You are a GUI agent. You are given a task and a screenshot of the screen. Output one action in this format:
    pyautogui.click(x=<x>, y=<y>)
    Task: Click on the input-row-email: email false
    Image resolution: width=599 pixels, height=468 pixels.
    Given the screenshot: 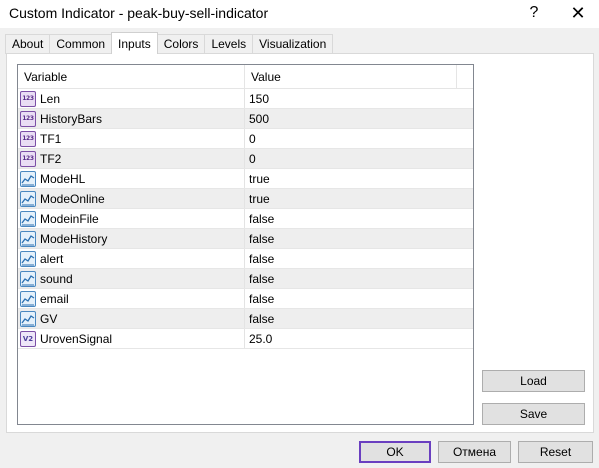 What is the action you would take?
    pyautogui.click(x=245, y=299)
    